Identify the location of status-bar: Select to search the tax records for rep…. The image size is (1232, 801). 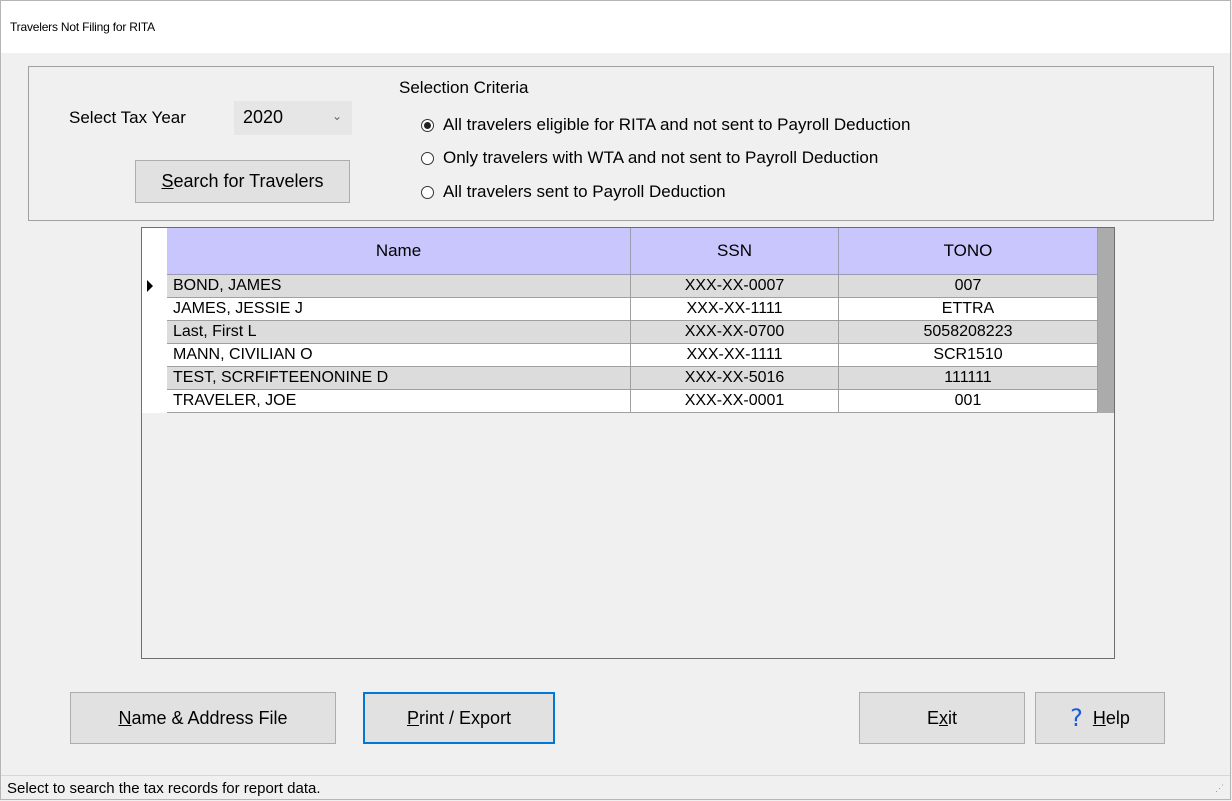
(615, 787).